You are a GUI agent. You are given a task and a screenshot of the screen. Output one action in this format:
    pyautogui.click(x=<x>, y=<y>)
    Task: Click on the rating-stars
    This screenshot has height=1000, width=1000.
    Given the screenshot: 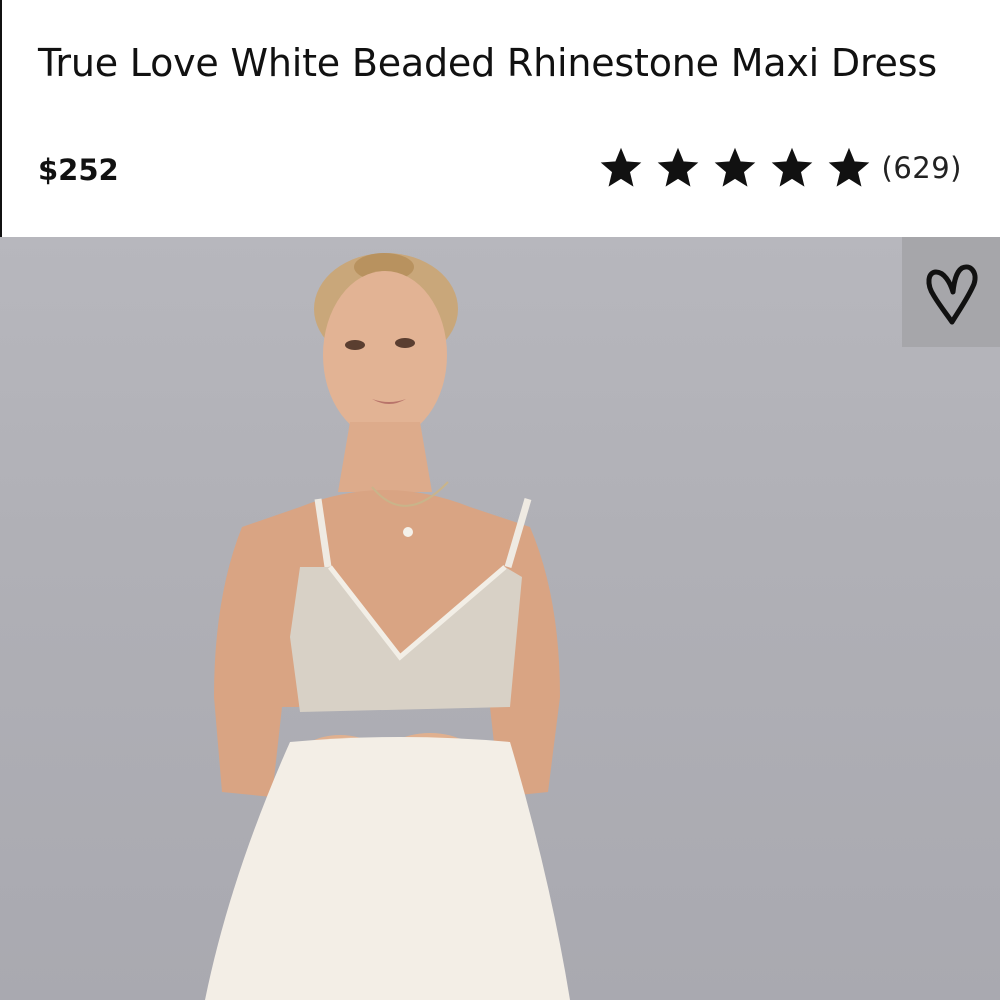 What is the action you would take?
    pyautogui.click(x=735, y=168)
    